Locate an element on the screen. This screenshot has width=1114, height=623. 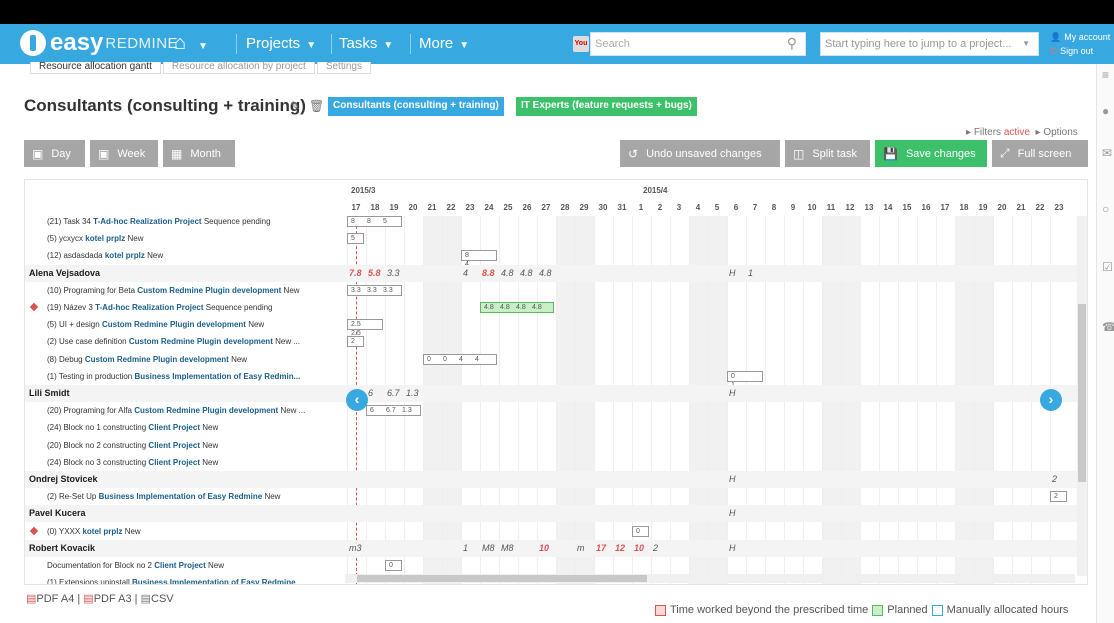
task-row: (0) YXXX kotel prplz New 0 is located at coordinates (556, 531).